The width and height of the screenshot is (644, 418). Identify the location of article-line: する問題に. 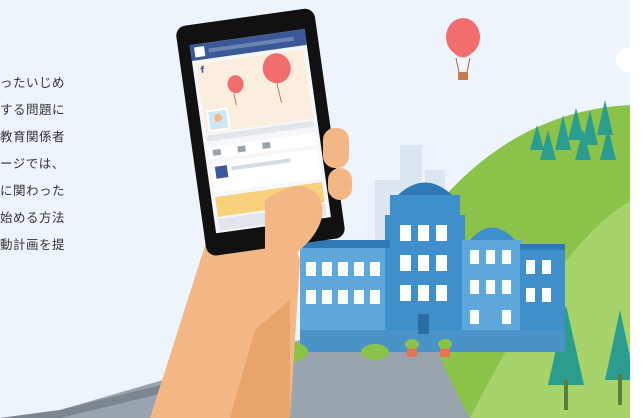
(33, 109).